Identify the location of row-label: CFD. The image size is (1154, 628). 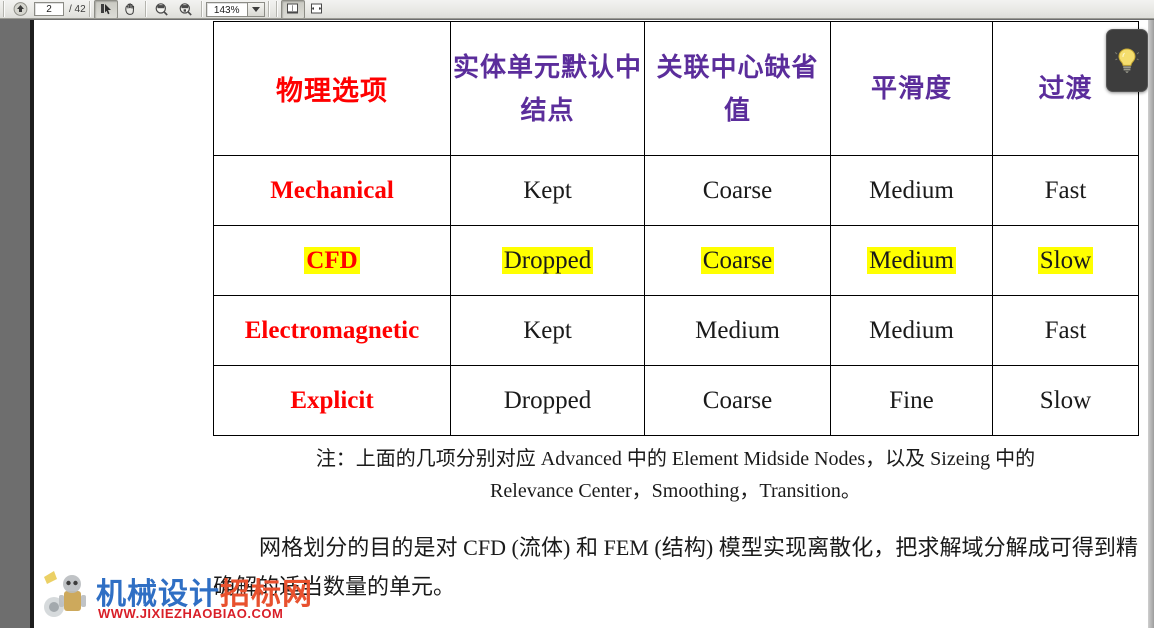
(332, 260).